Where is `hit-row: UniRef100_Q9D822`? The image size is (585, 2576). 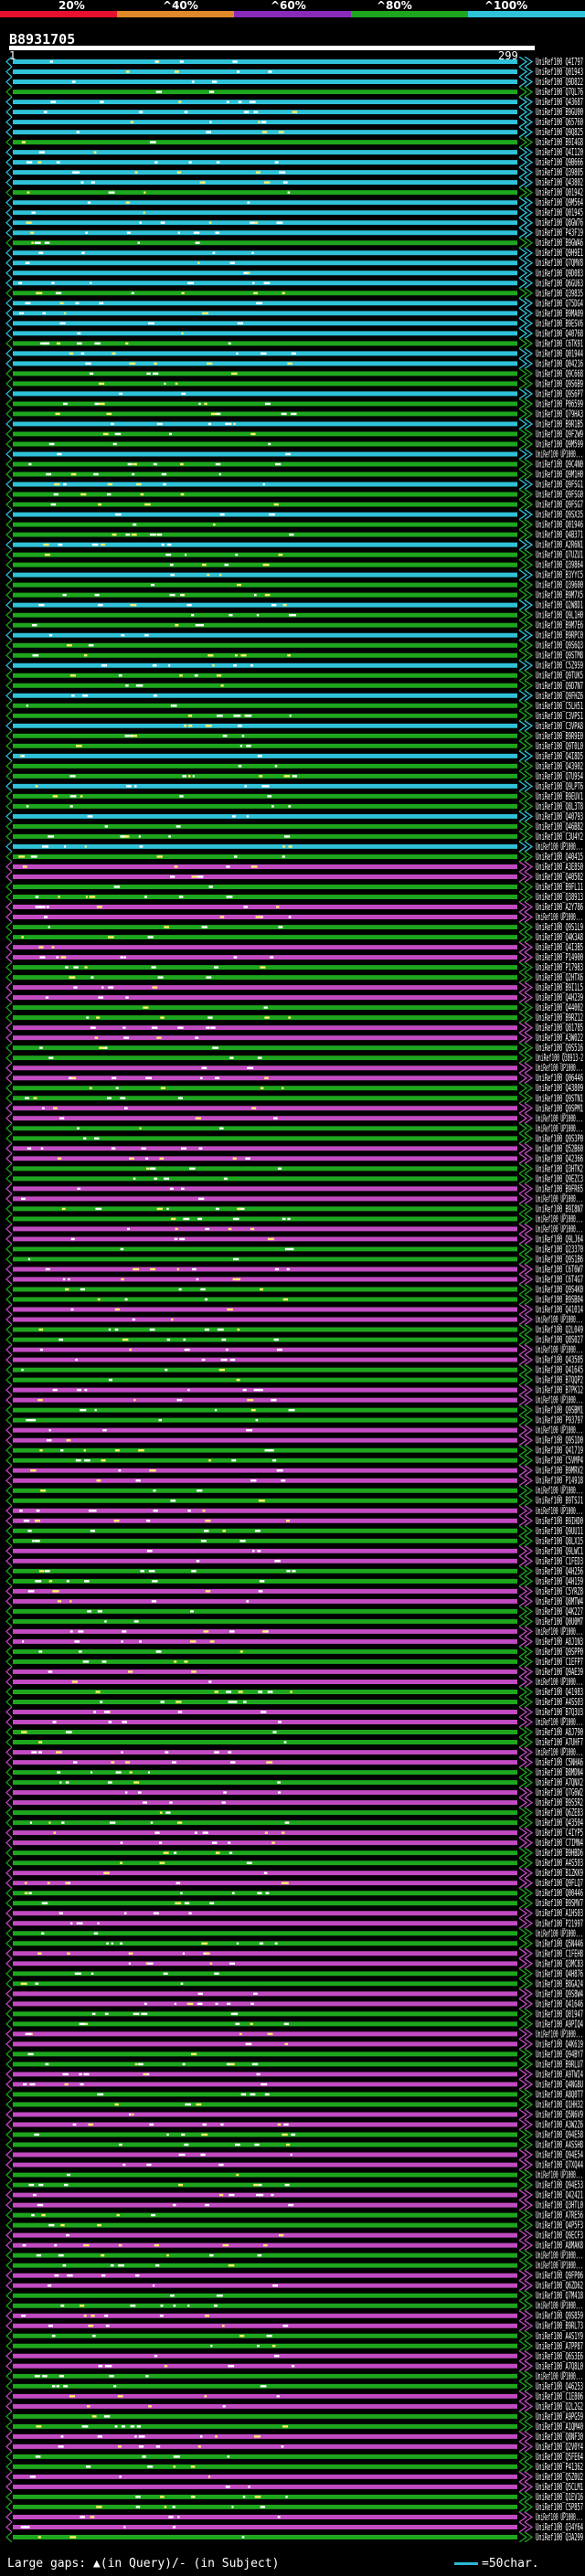
hit-row: UniRef100_Q9D822 is located at coordinates (294, 82).